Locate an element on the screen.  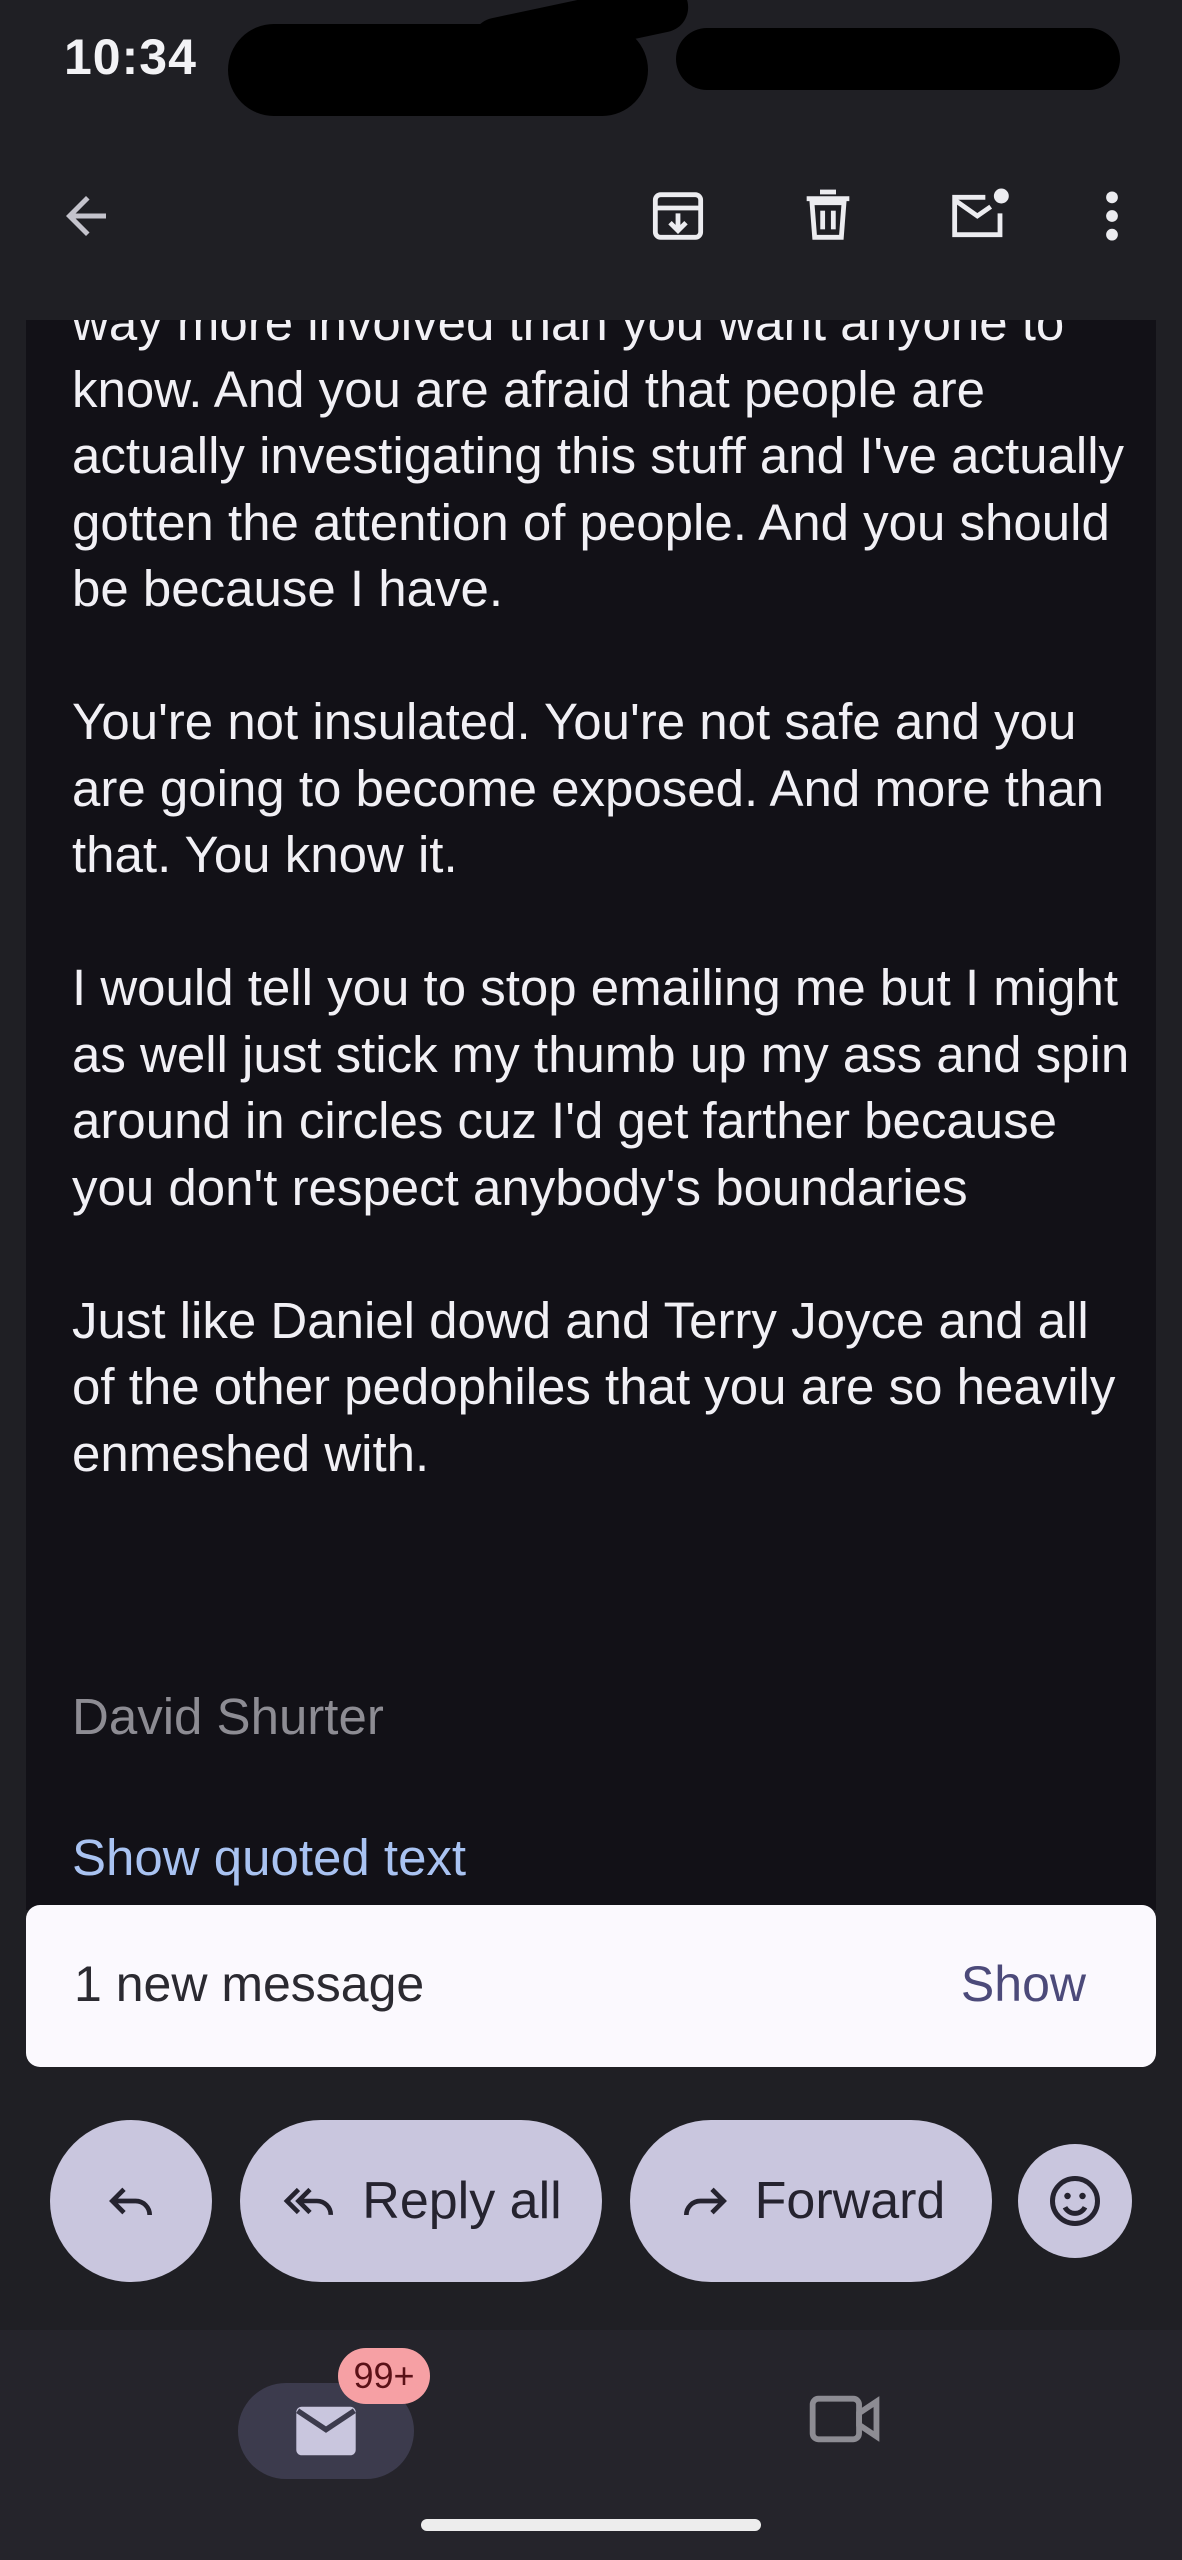
reply-all-button: Reply all is located at coordinates (421, 2201).